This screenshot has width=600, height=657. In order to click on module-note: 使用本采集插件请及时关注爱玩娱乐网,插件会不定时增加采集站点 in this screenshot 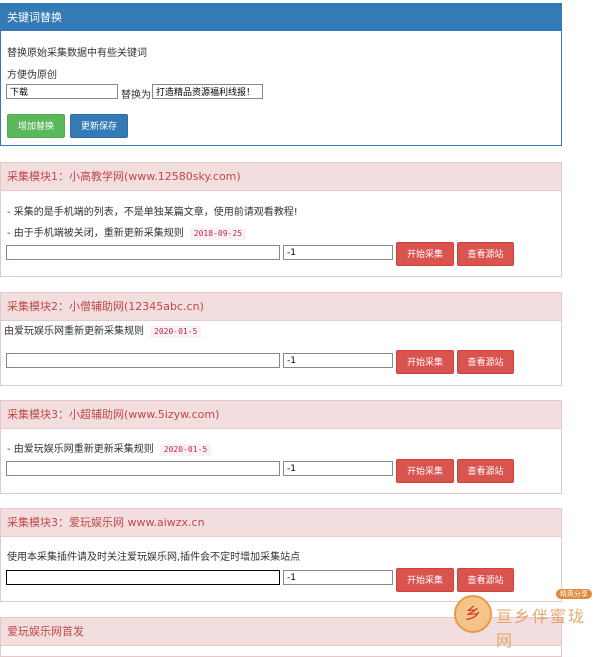, I will do `click(154, 557)`.